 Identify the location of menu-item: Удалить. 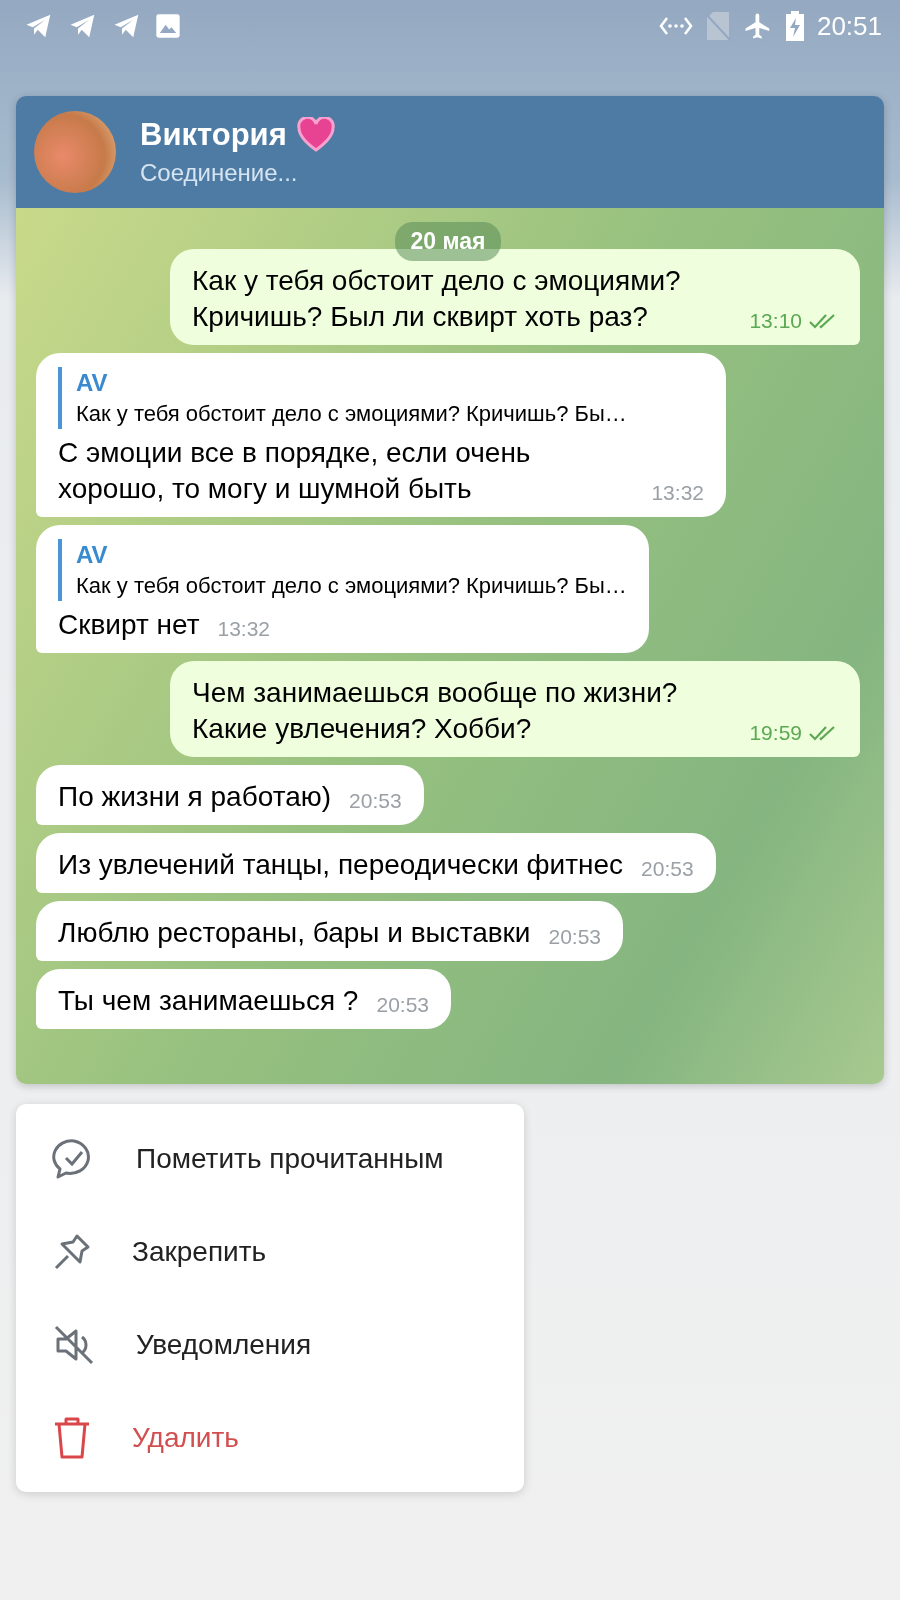
(270, 1437).